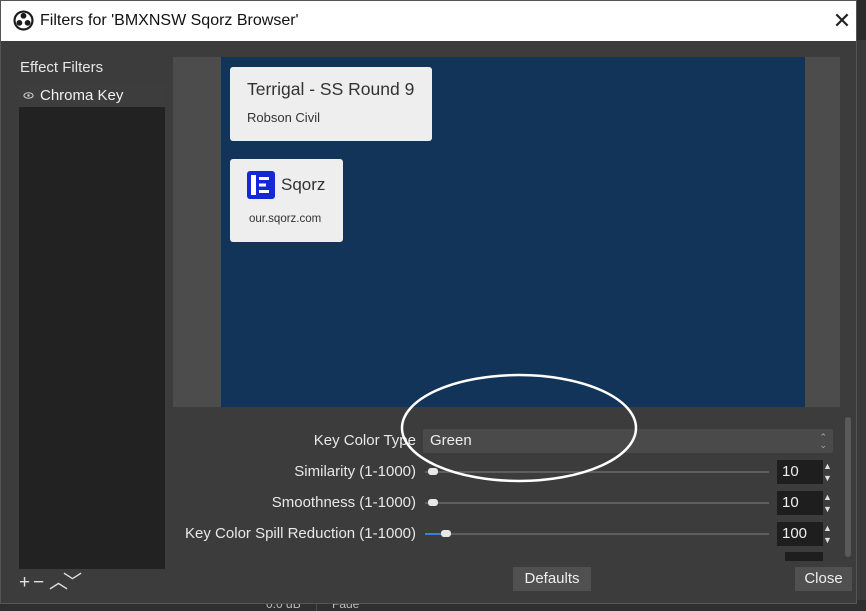 The width and height of the screenshot is (866, 611). What do you see at coordinates (597, 502) in the screenshot?
I see `smoothness-slider` at bounding box center [597, 502].